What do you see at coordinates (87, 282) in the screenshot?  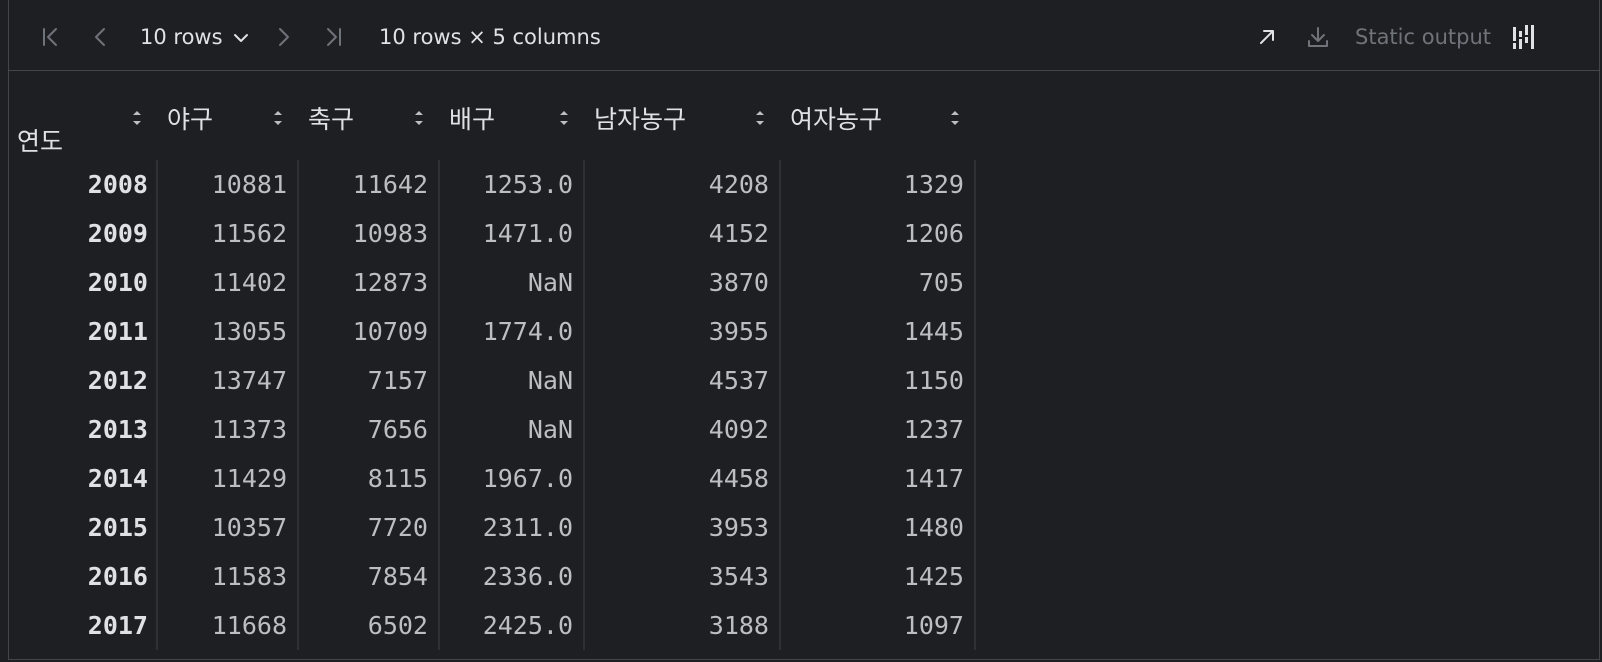 I see `row-index: 2010` at bounding box center [87, 282].